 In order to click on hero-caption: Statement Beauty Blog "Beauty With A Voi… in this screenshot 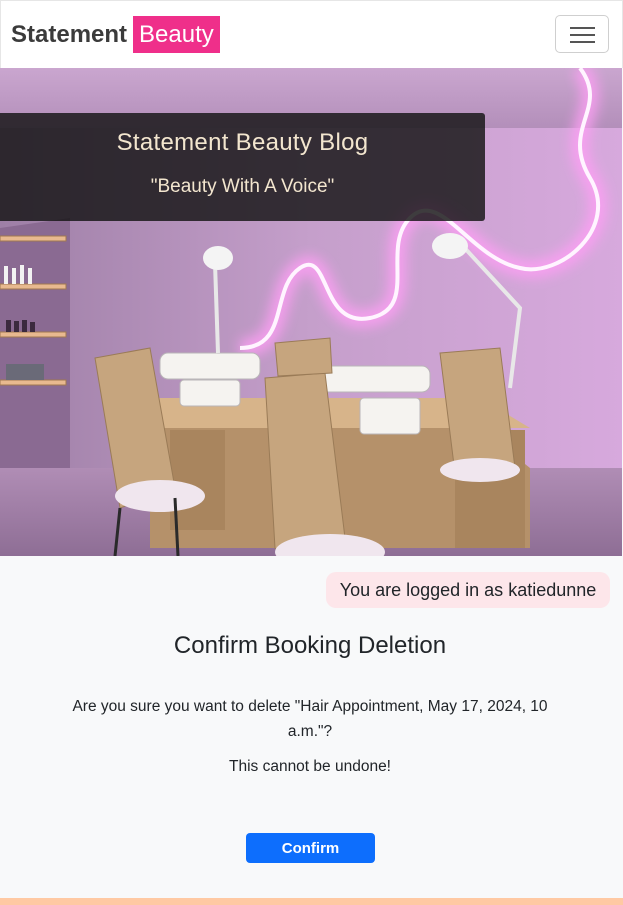, I will do `click(242, 167)`.